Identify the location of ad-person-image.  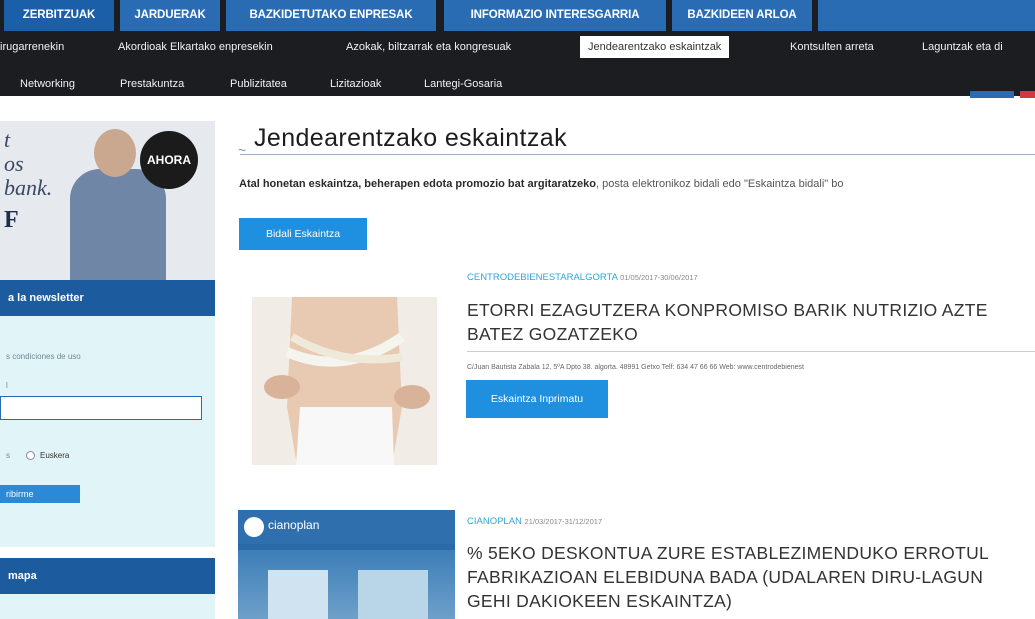
(118, 229).